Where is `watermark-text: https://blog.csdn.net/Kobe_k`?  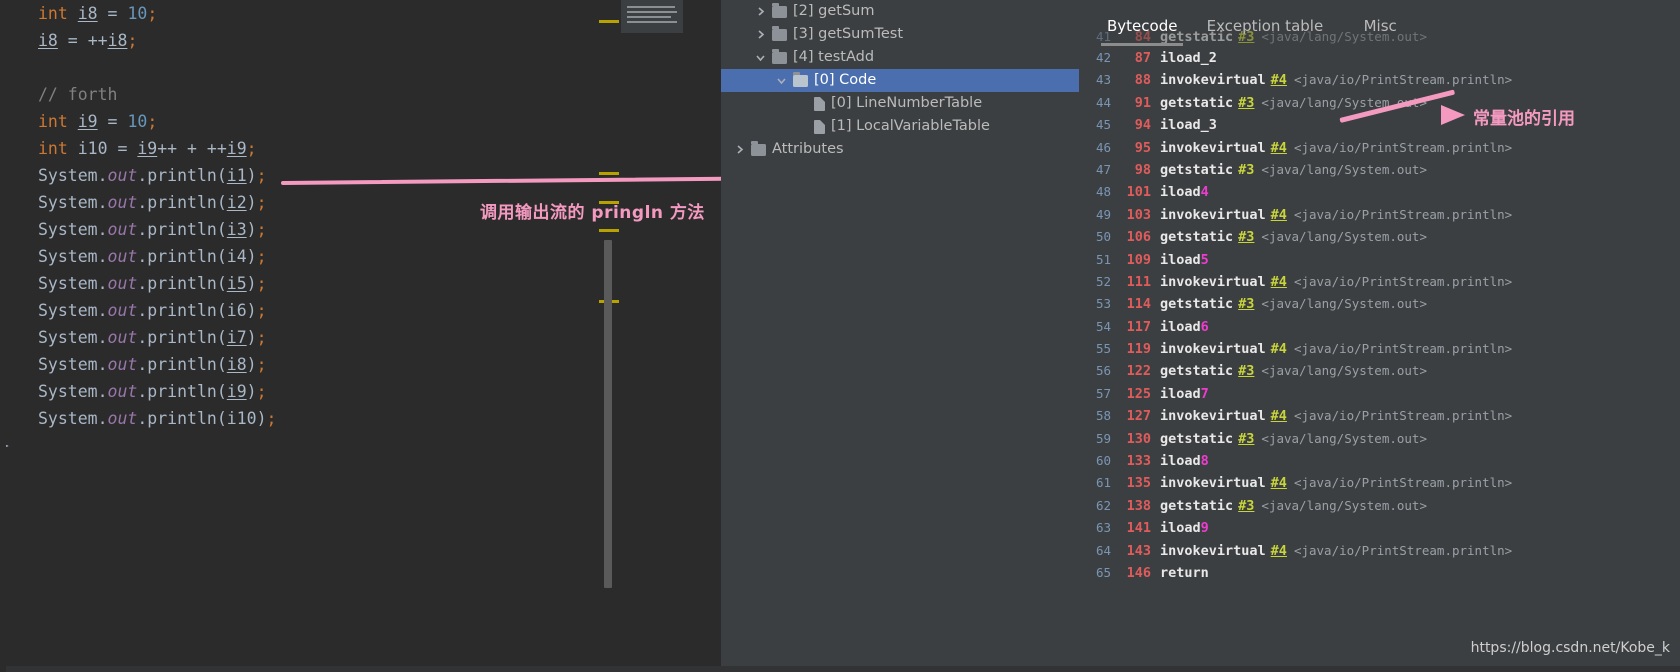
watermark-text: https://blog.csdn.net/Kobe_k is located at coordinates (1570, 648).